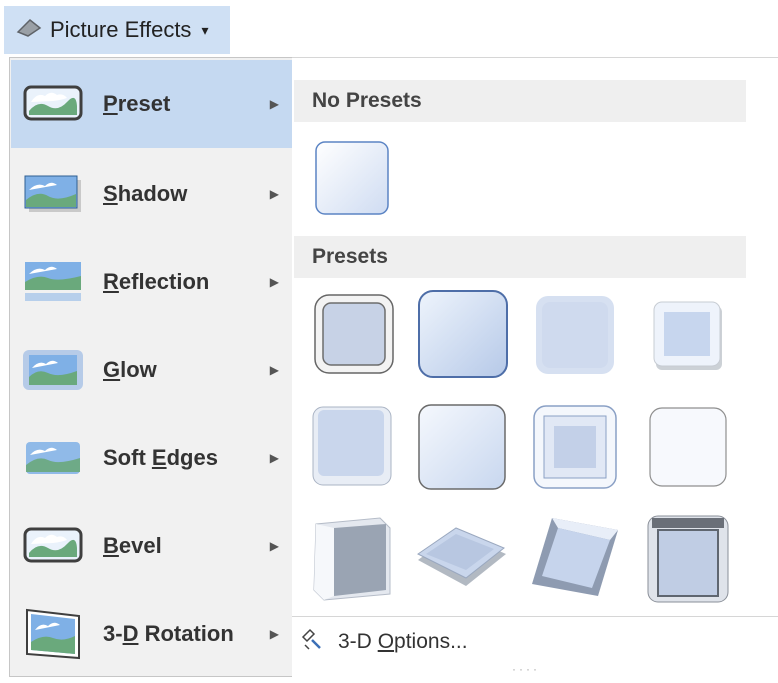  I want to click on preset-6-tile, so click(462, 447).